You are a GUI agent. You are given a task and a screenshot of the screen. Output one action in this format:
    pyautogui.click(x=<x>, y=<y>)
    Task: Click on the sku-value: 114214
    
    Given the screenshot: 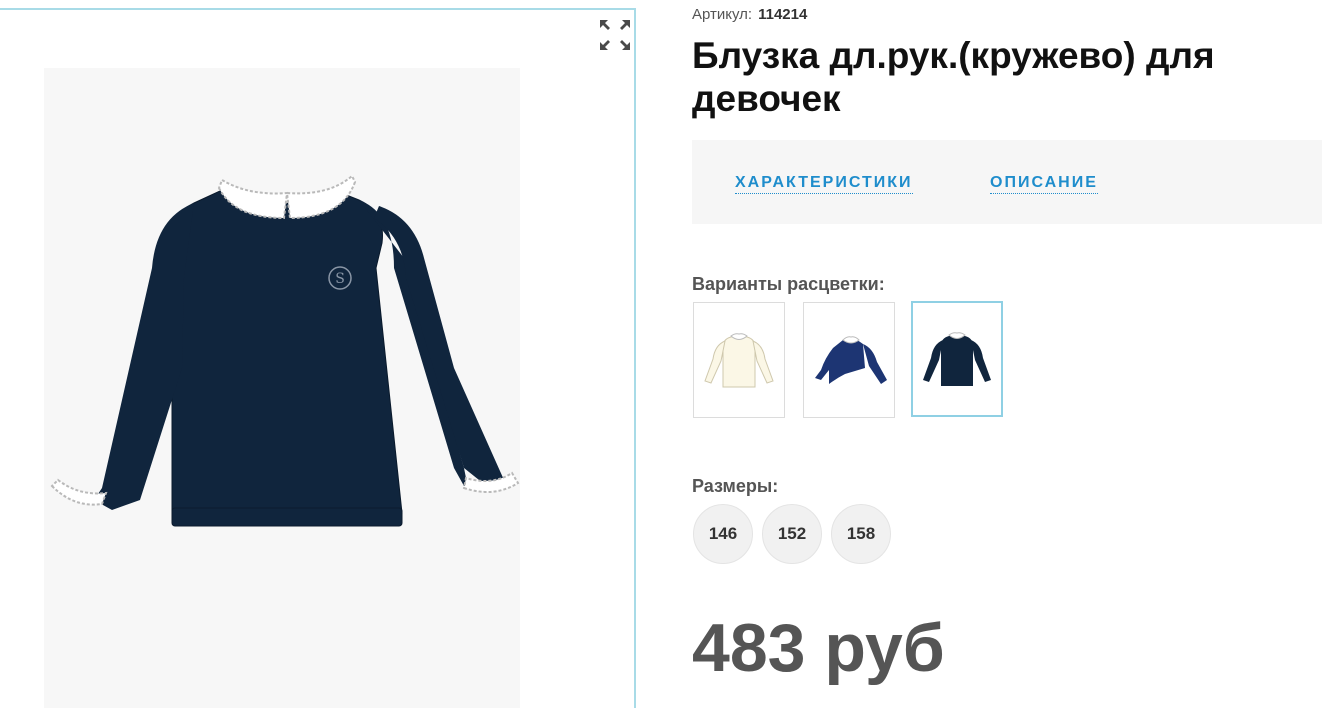 What is the action you would take?
    pyautogui.click(x=783, y=14)
    